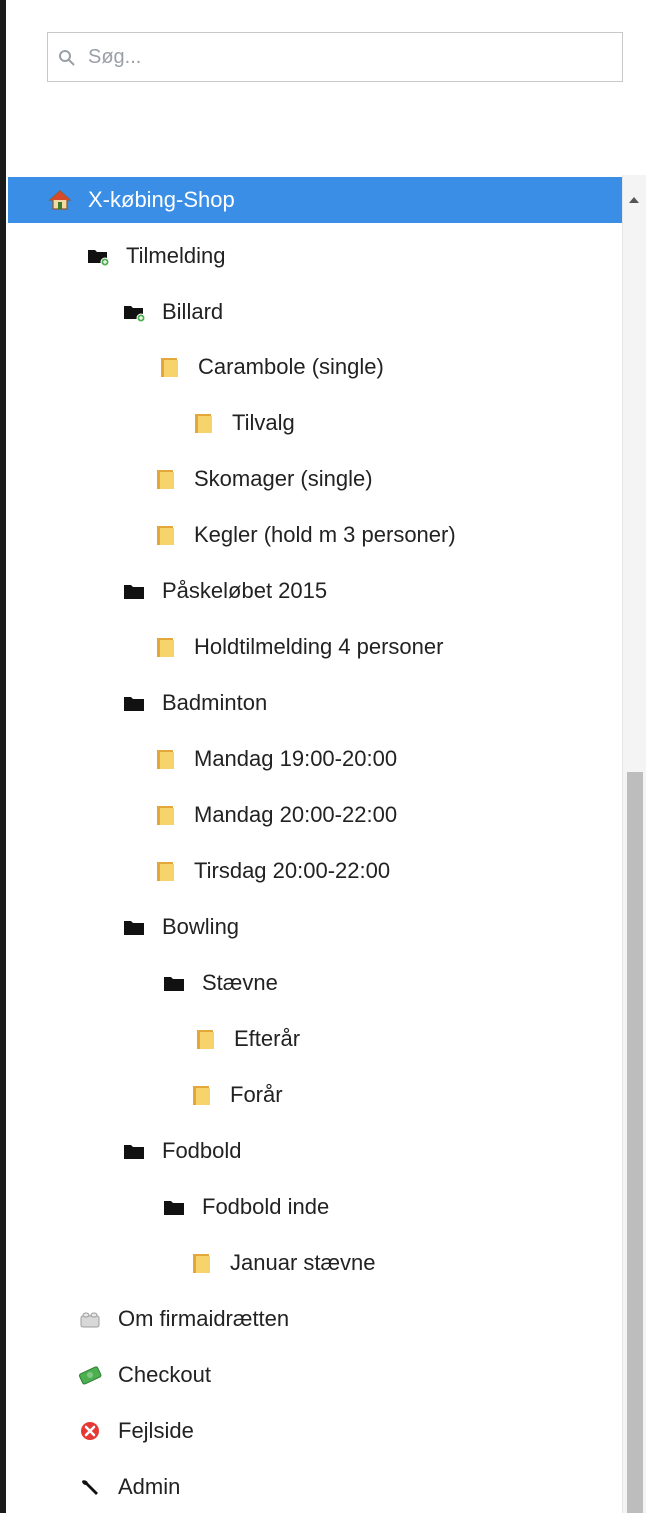 The image size is (646, 1513). What do you see at coordinates (90, 1375) in the screenshot?
I see `money-icon` at bounding box center [90, 1375].